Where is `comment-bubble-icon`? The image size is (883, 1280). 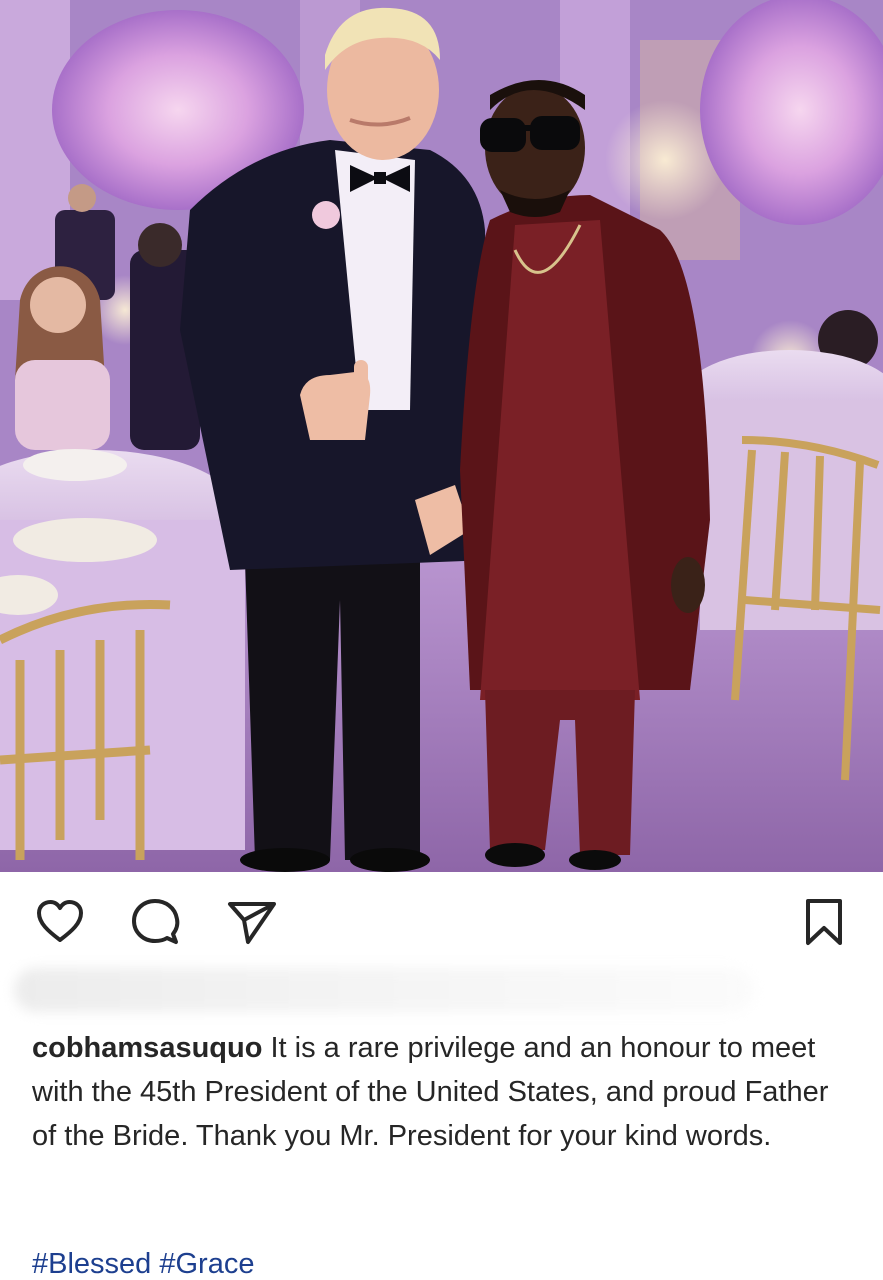 comment-bubble-icon is located at coordinates (156, 921).